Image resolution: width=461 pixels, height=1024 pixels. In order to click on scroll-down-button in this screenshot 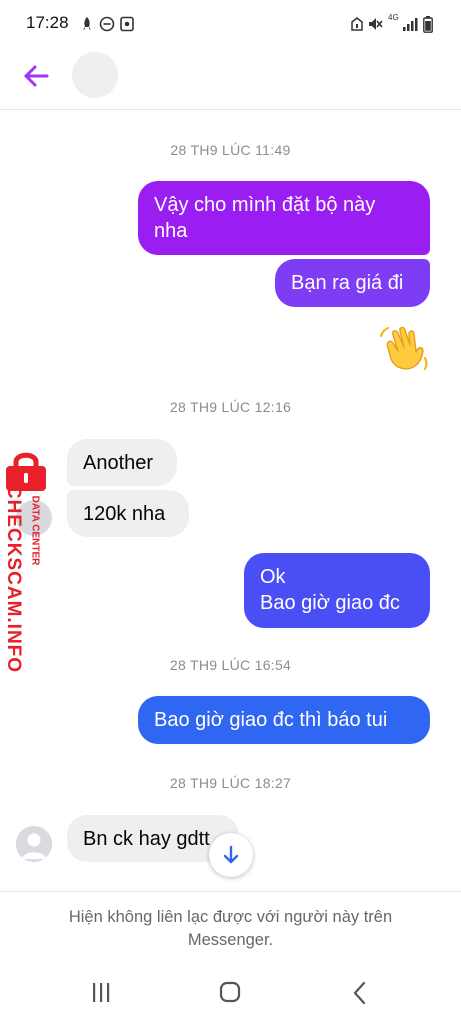, I will do `click(231, 855)`.